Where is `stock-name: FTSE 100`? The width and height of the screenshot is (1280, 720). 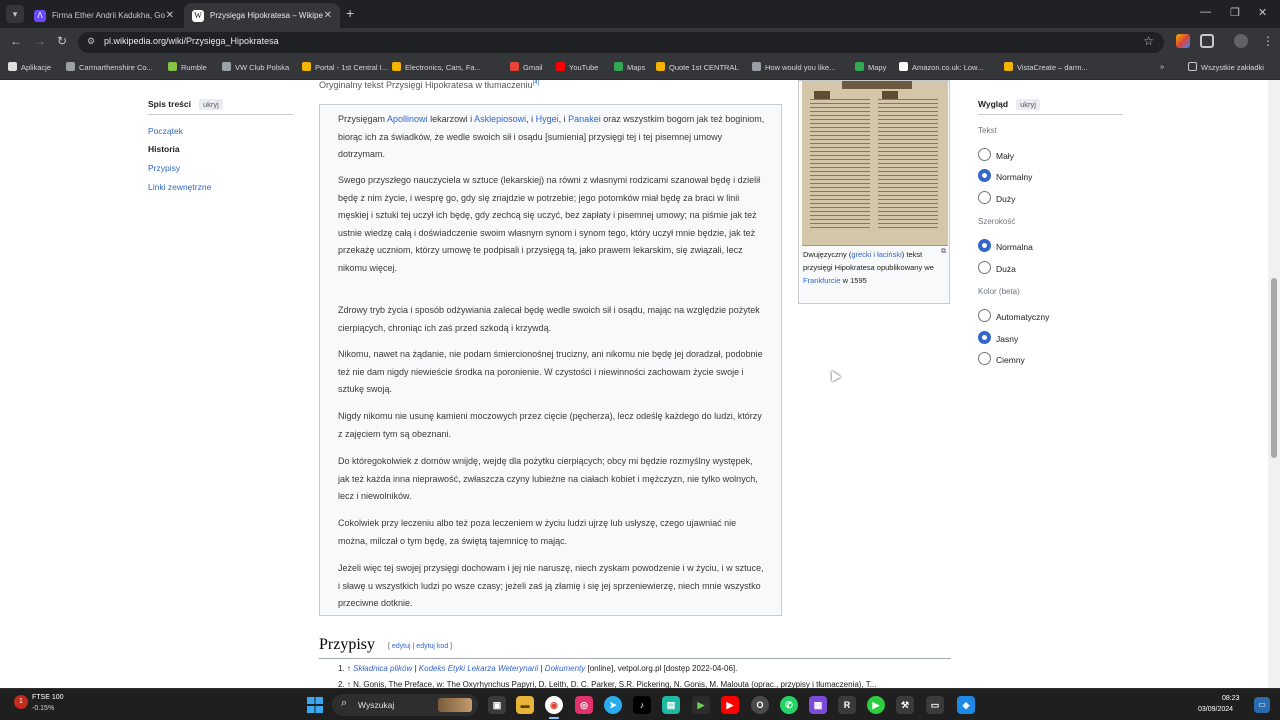
stock-name: FTSE 100 is located at coordinates (48, 697).